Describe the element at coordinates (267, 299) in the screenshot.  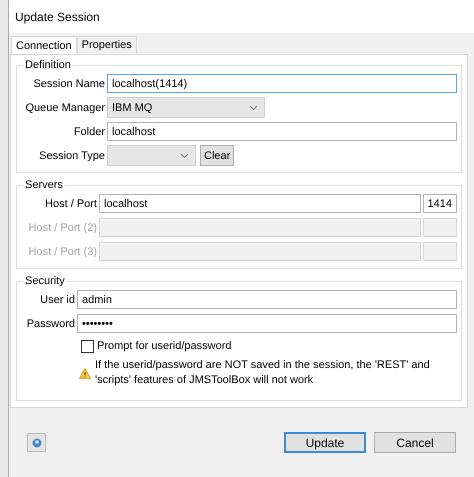
I see `text-field: admin` at that location.